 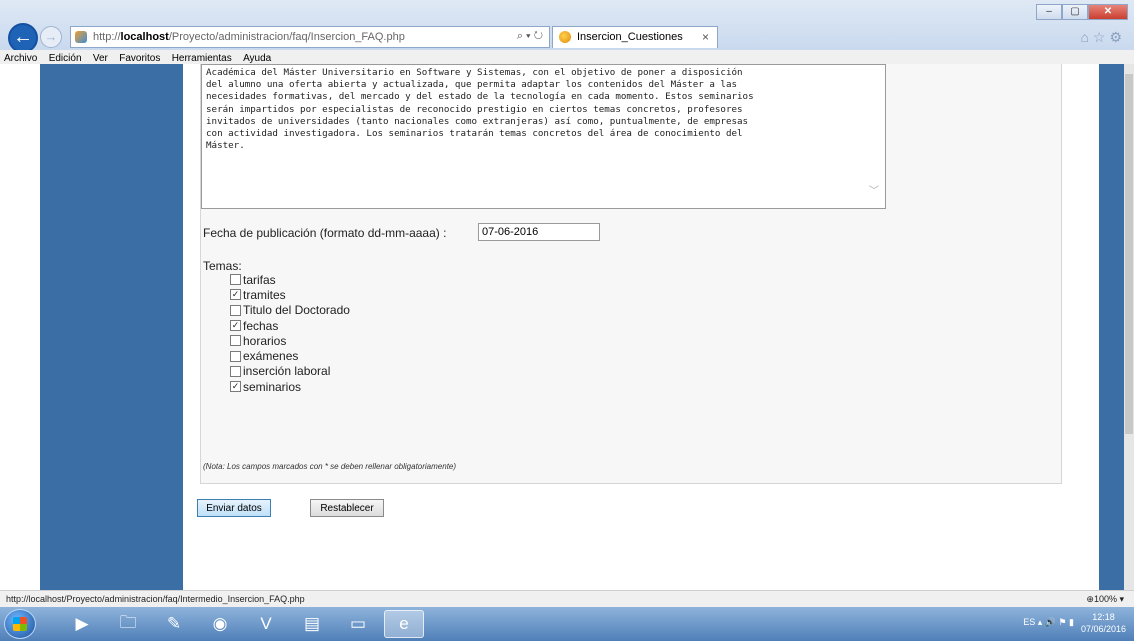 What do you see at coordinates (1103, 37) in the screenshot?
I see `home-favorites-settings-icons: ⌂☆⚙` at bounding box center [1103, 37].